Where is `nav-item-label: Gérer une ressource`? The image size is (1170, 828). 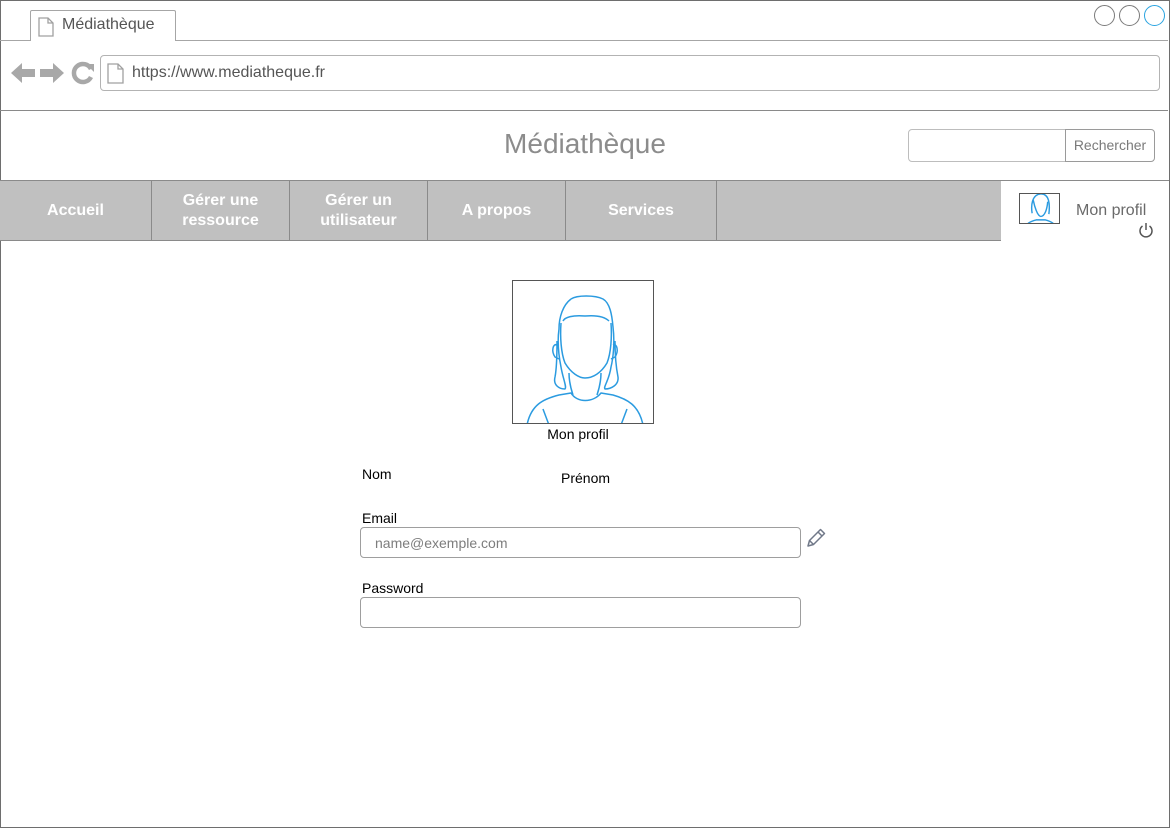 nav-item-label: Gérer une ressource is located at coordinates (220, 210).